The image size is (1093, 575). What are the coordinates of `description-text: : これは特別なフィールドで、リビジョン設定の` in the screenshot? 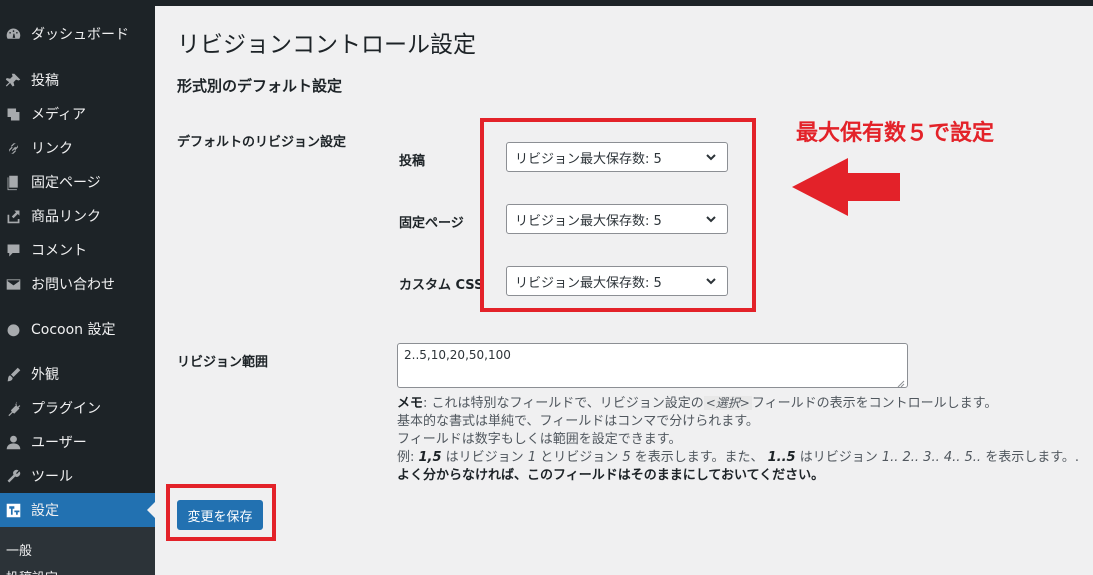 It's located at (563, 403).